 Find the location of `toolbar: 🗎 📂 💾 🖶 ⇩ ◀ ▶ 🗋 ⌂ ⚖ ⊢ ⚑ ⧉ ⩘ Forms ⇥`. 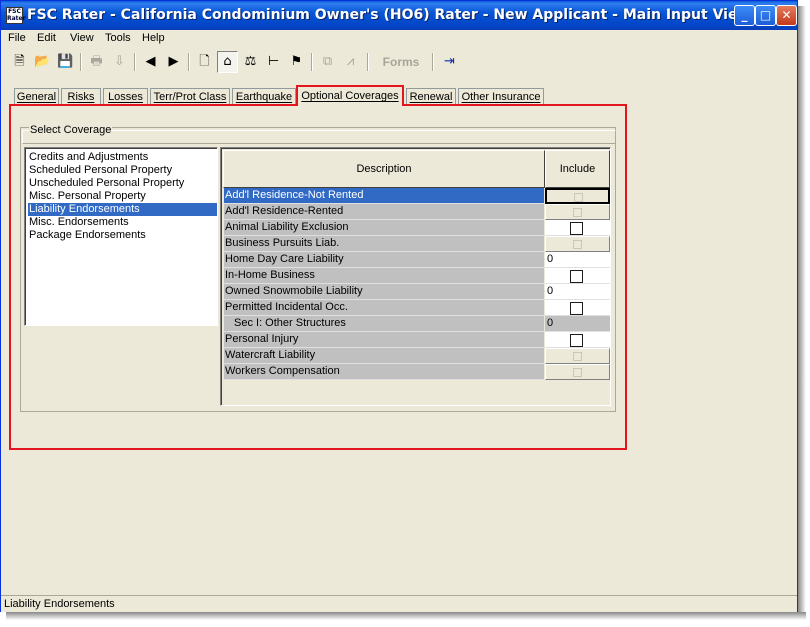

toolbar: 🗎 📂 💾 🖶 ⇩ ◀ ▶ 🗋 ⌂ ⚖ ⊢ ⚑ ⧉ ⩘ Forms ⇥ is located at coordinates (399, 63).